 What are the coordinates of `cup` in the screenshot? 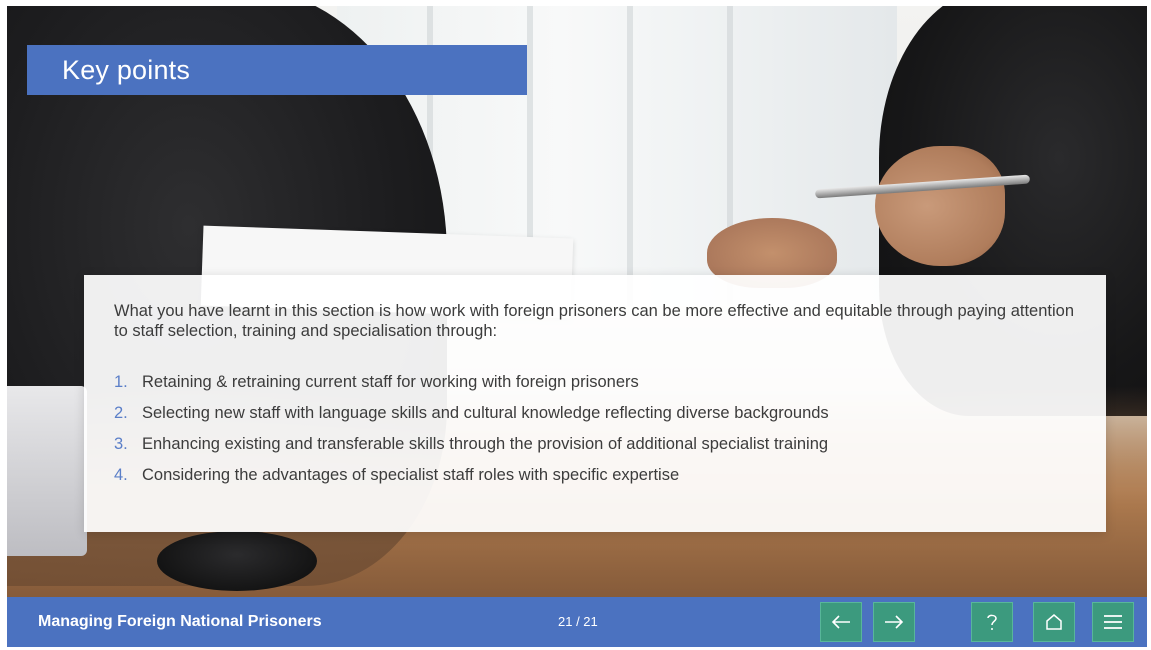 It's located at (237, 561).